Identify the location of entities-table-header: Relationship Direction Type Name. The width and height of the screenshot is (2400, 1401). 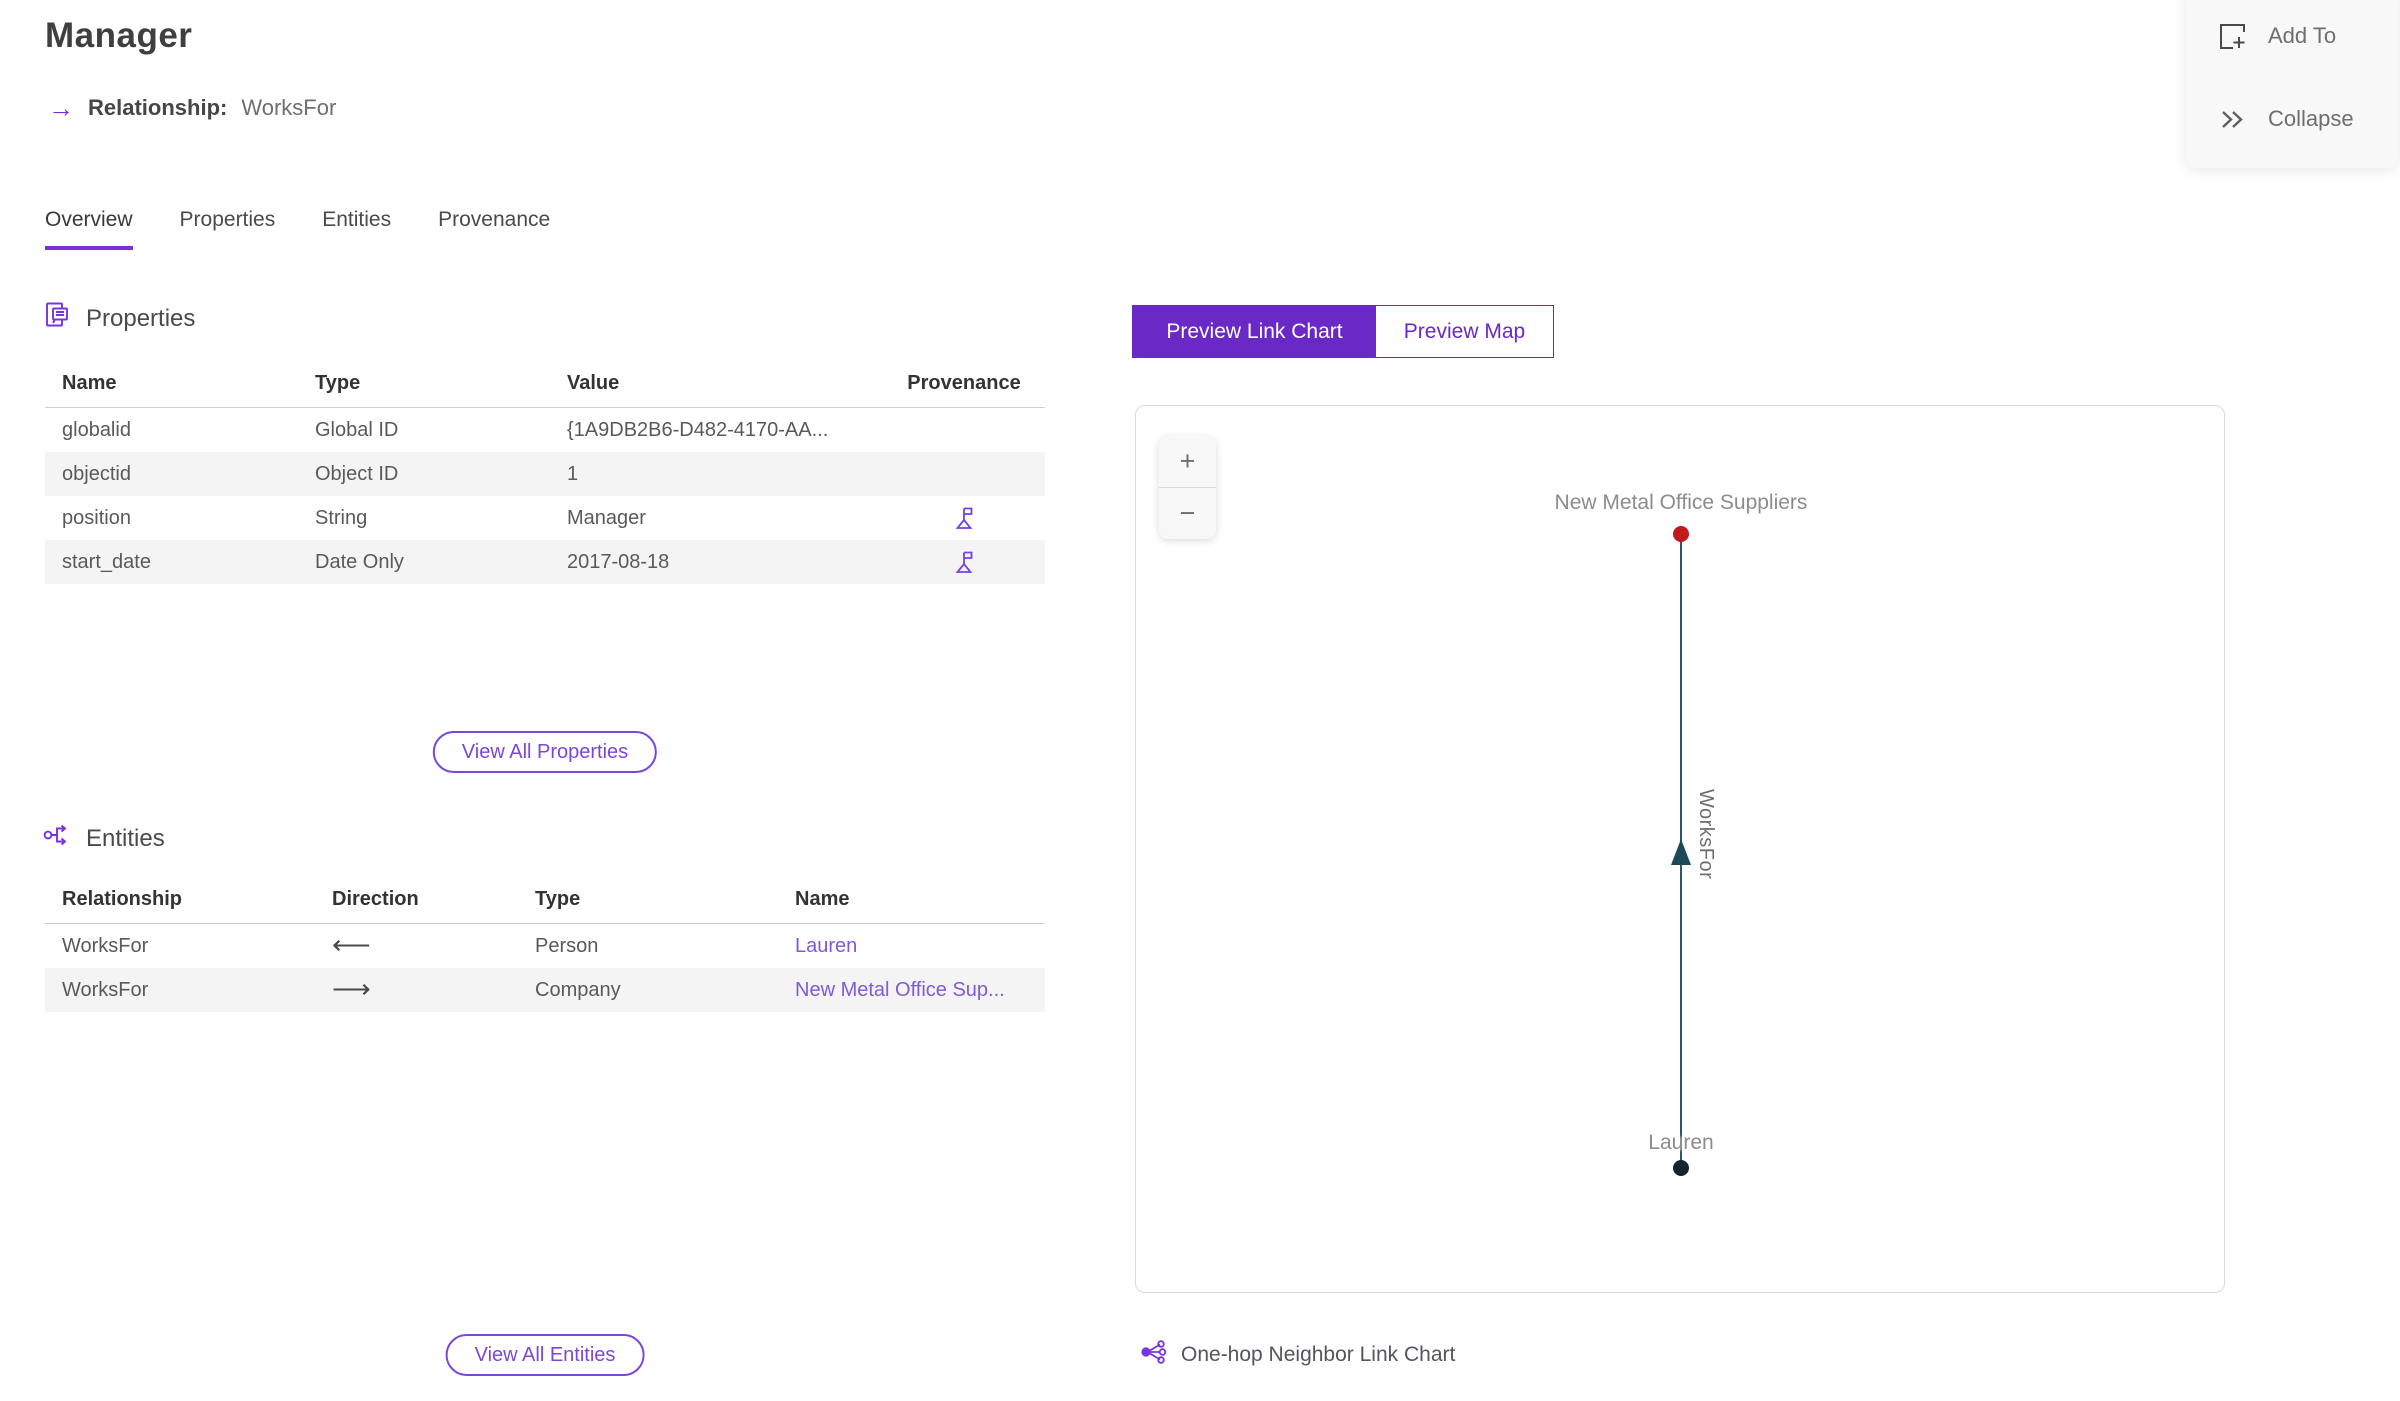
(545, 900).